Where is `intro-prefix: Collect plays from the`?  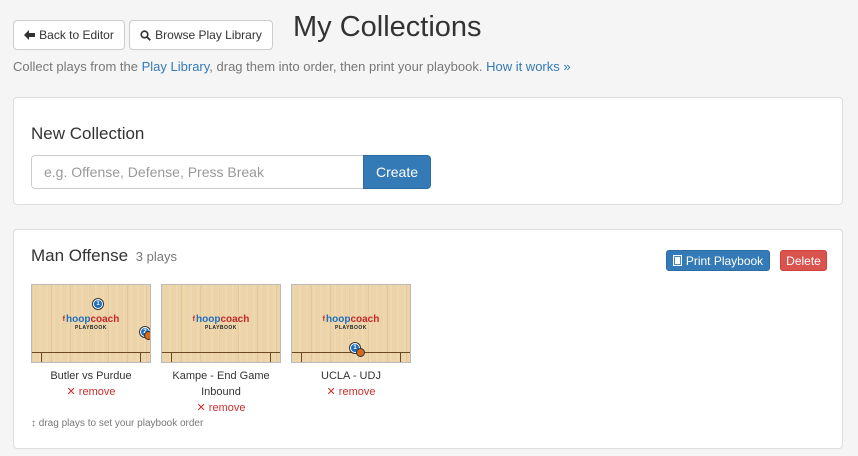 intro-prefix: Collect plays from the is located at coordinates (77, 66).